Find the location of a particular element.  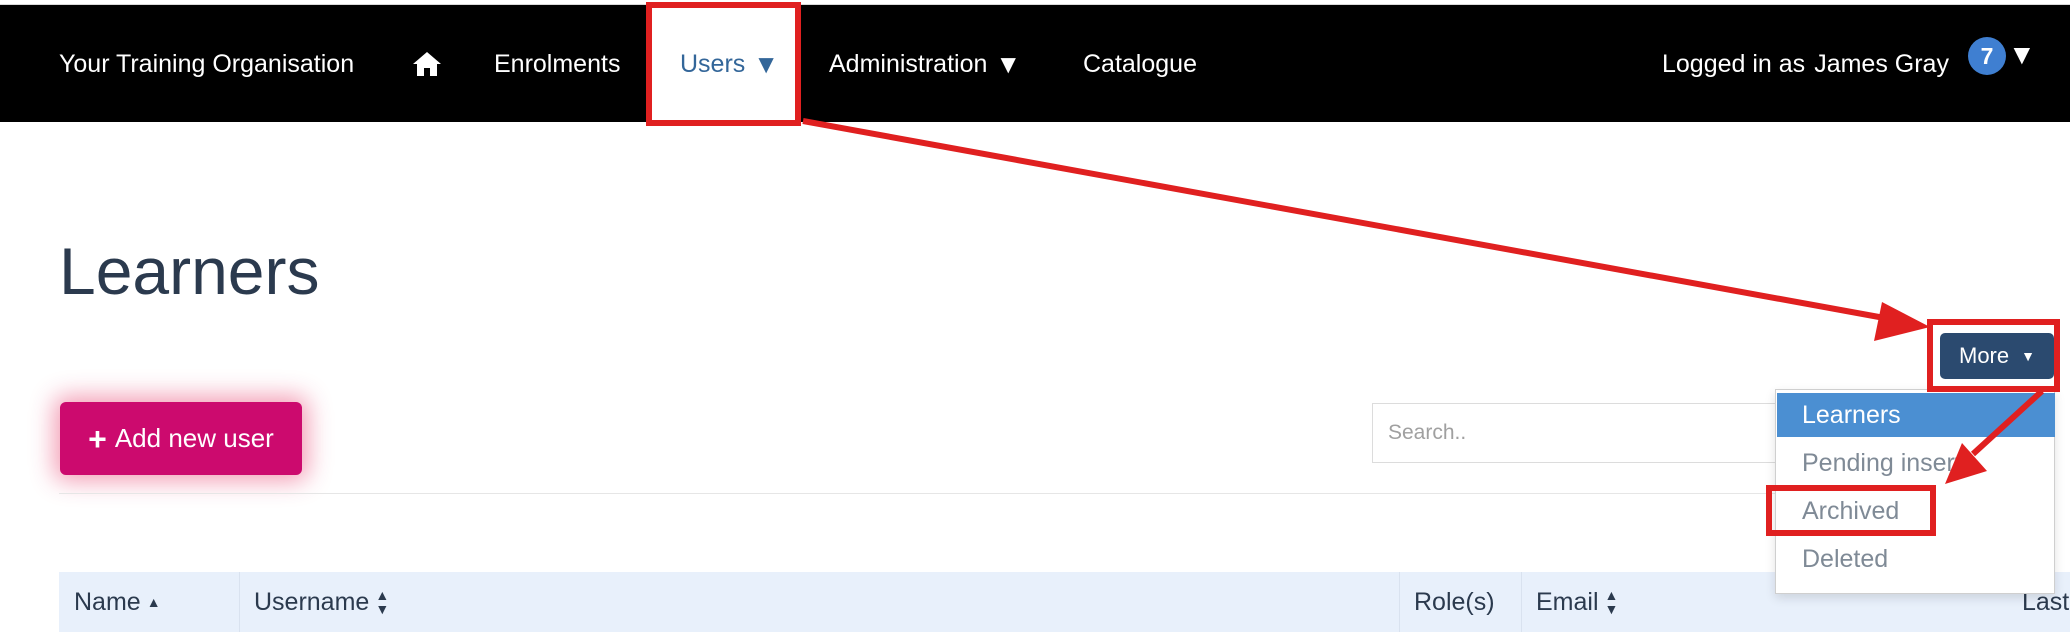

menu-item-learners: Learners is located at coordinates (1916, 415).